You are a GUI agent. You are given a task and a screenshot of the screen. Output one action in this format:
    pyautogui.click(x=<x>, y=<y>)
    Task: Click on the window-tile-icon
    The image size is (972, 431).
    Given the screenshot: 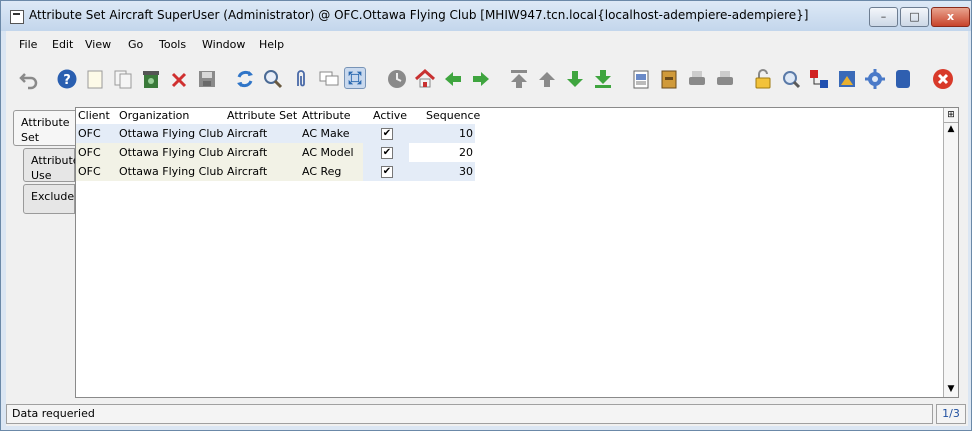 What is the action you would take?
    pyautogui.click(x=903, y=79)
    